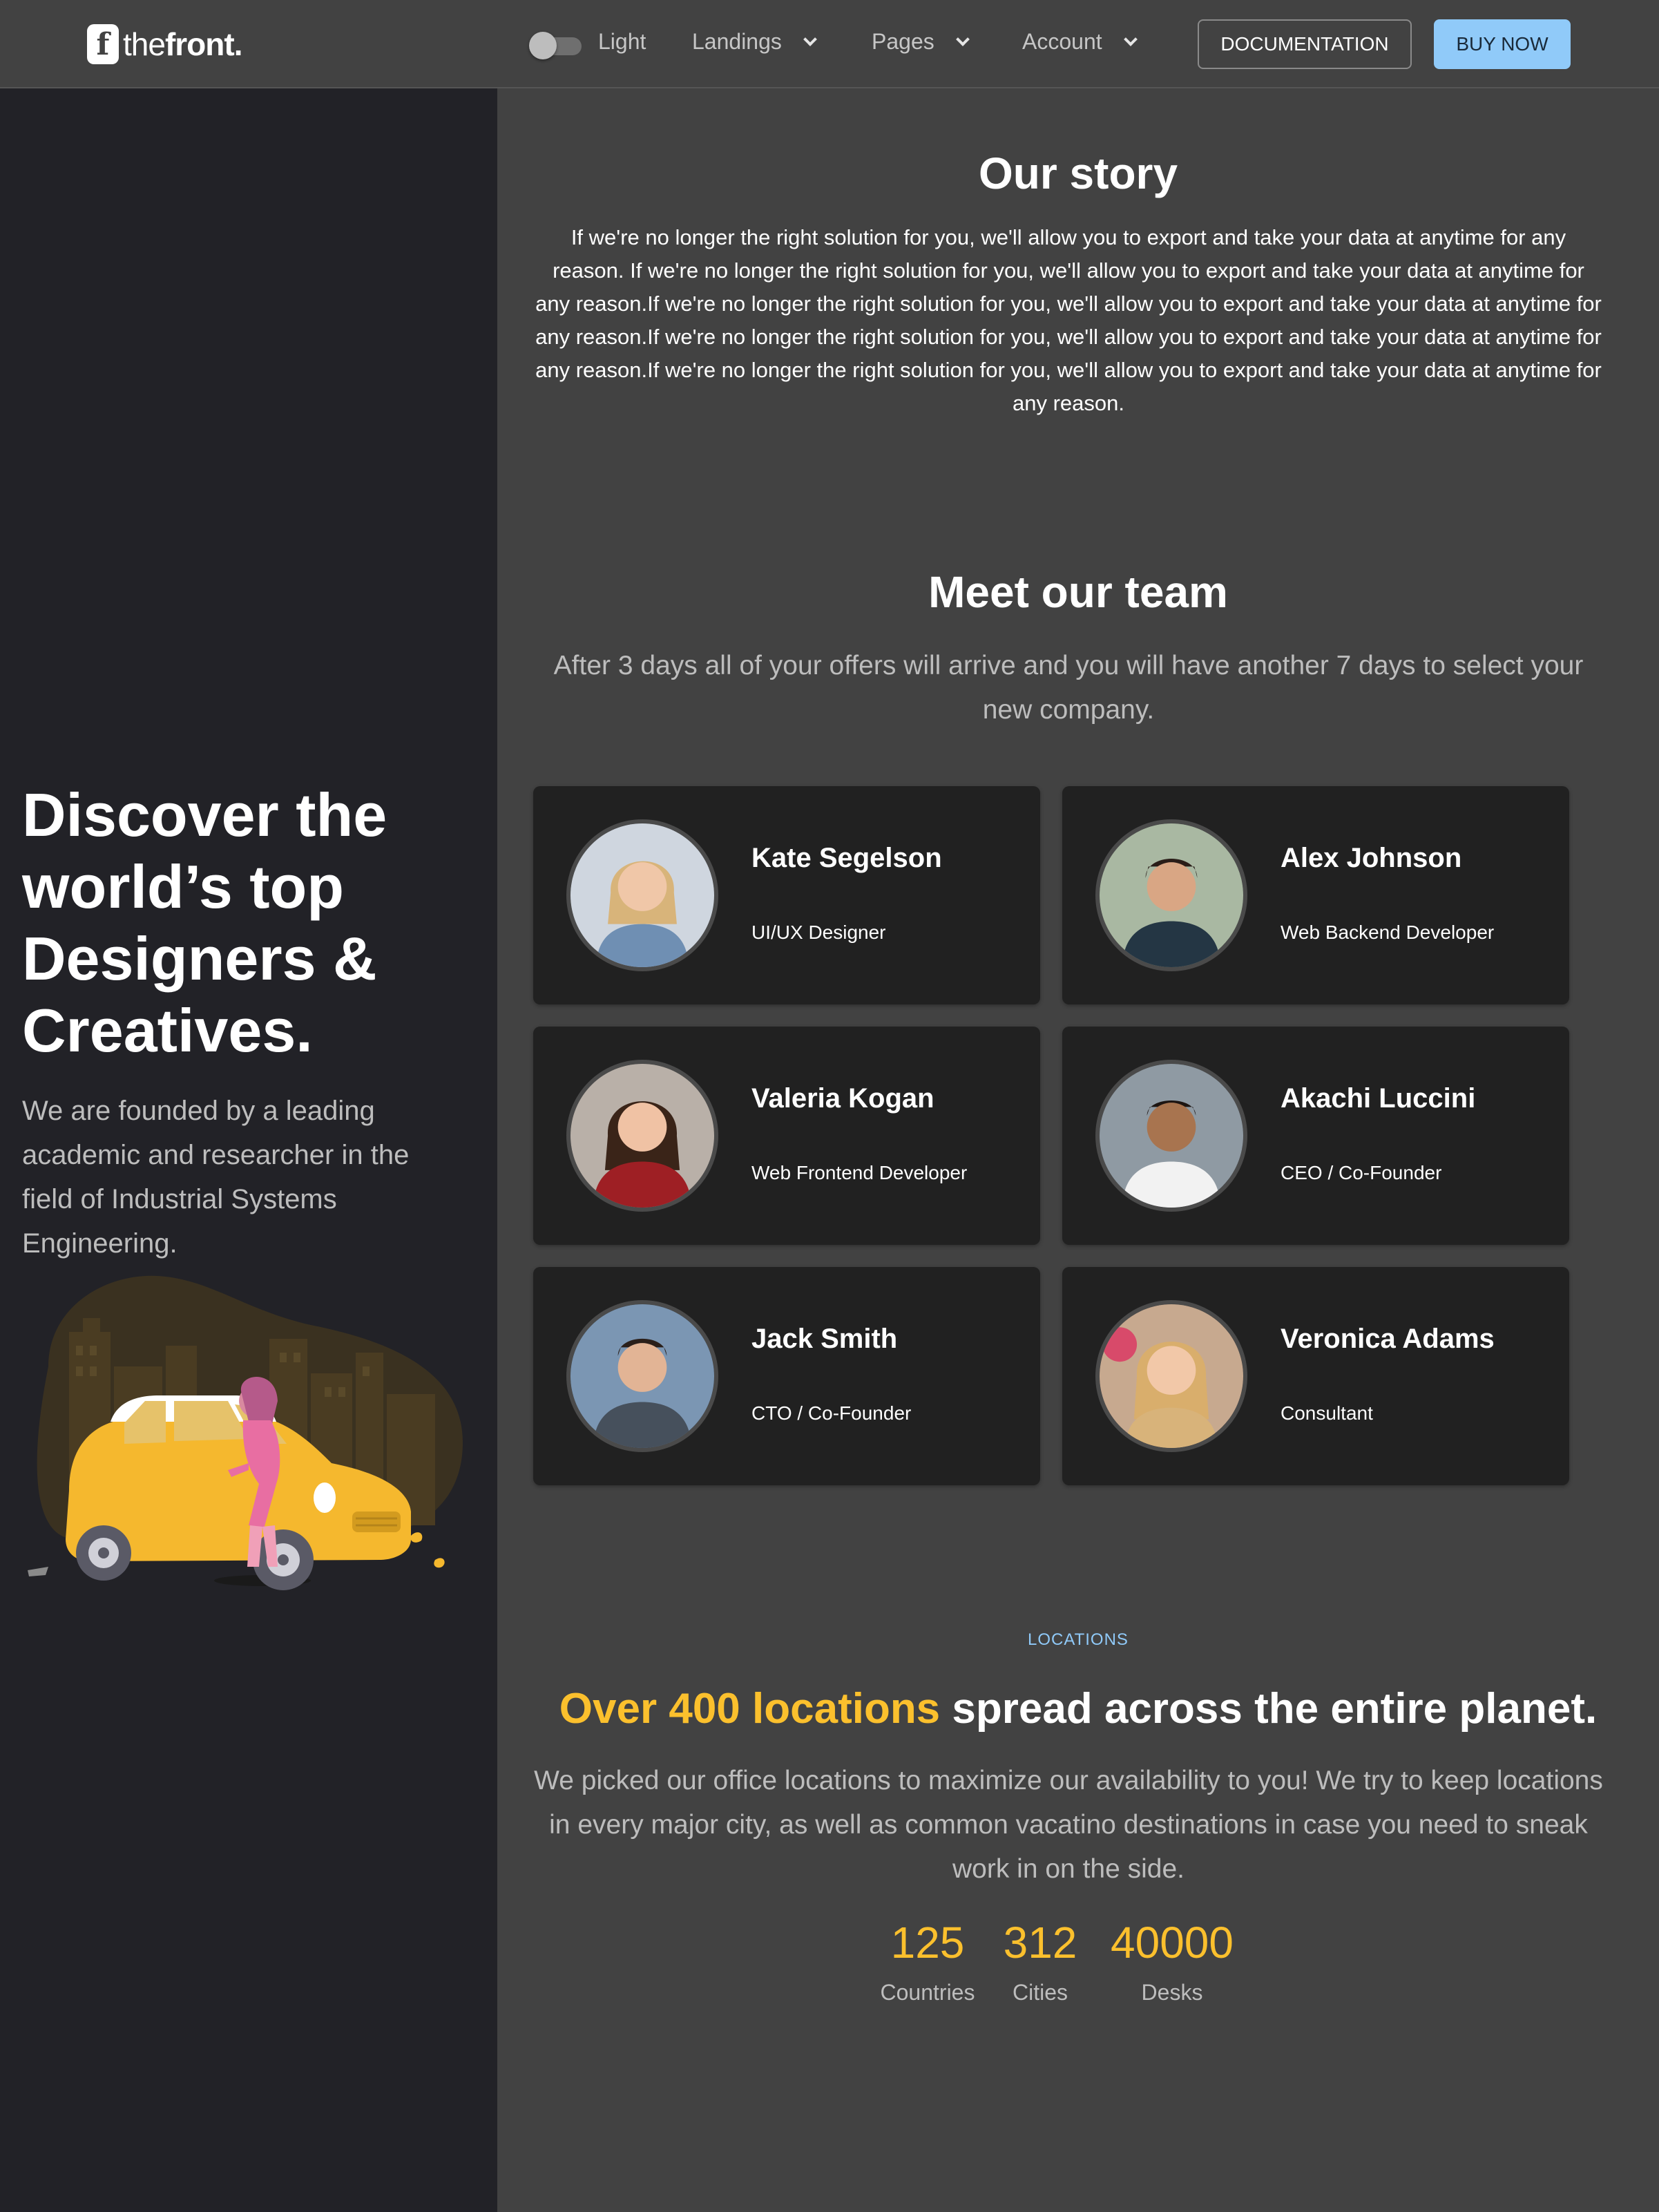  Describe the element at coordinates (818, 932) in the screenshot. I see `member-role: UI/UX Designer` at that location.